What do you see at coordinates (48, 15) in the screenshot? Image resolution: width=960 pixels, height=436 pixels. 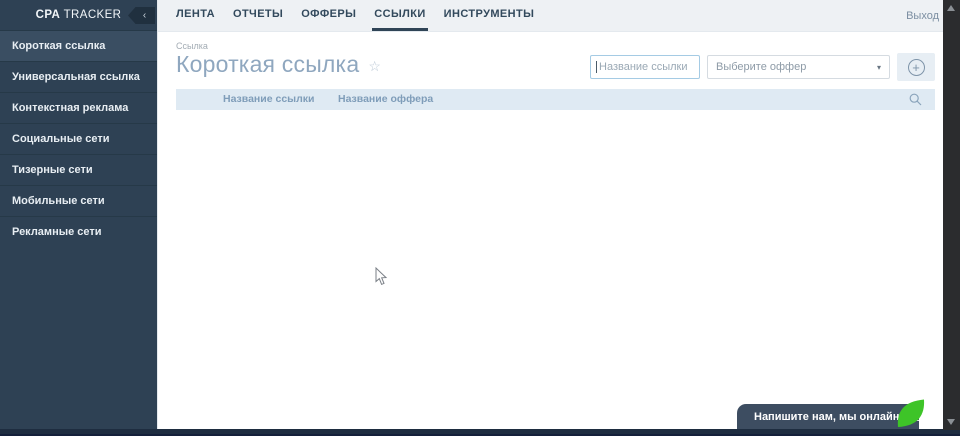 I see `app-logo-bold: CPA` at bounding box center [48, 15].